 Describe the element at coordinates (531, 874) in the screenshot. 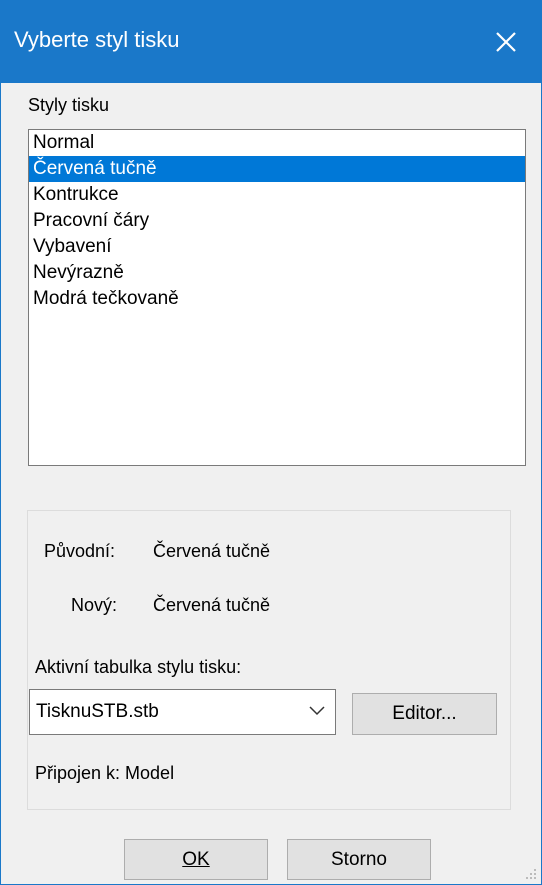

I see `resize-grip-icon` at that location.